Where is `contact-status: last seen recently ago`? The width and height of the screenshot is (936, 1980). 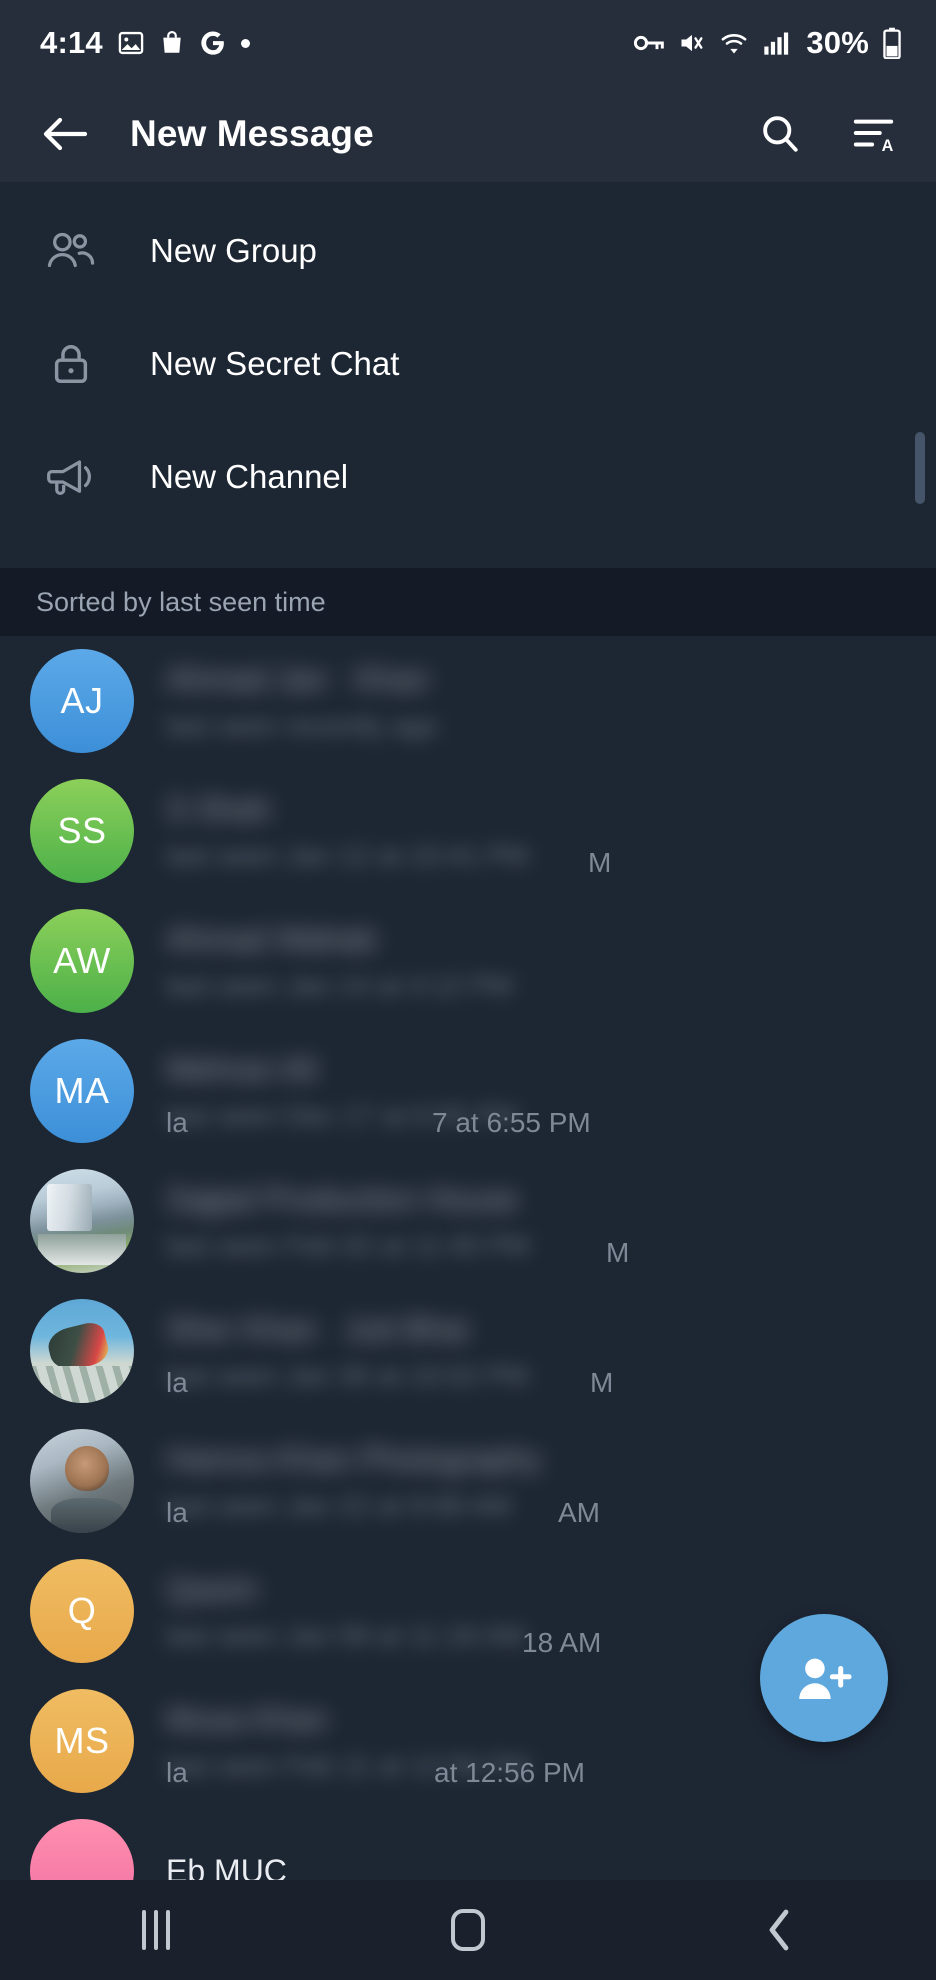
contact-status: last seen recently ago is located at coordinates (302, 725).